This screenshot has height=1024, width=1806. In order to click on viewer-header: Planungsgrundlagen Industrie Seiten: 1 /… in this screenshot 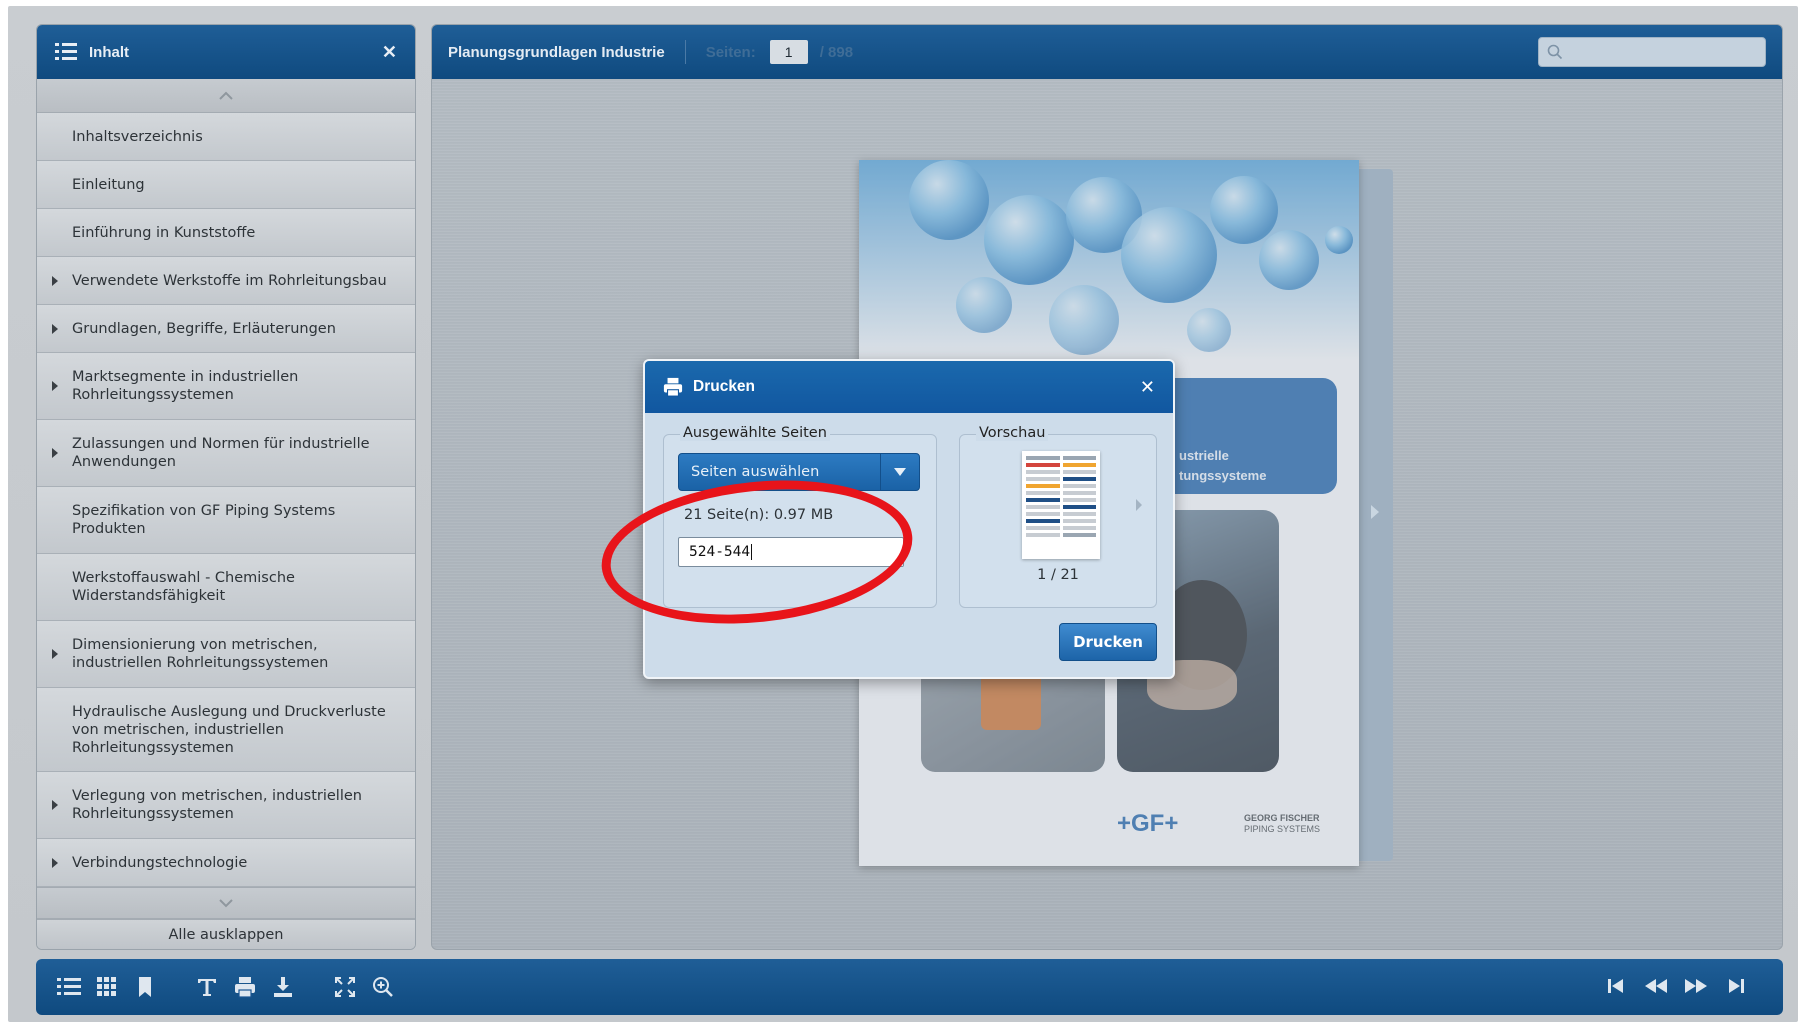, I will do `click(1107, 52)`.